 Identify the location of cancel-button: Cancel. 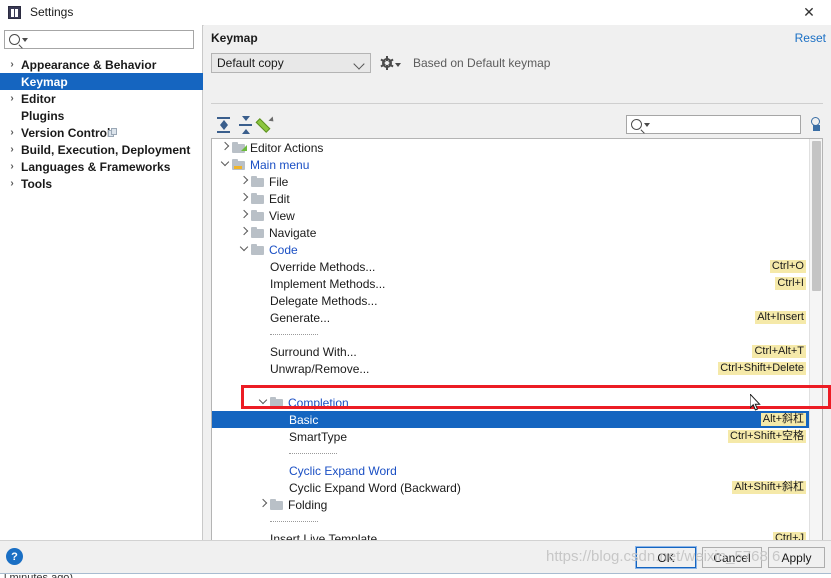
(732, 557).